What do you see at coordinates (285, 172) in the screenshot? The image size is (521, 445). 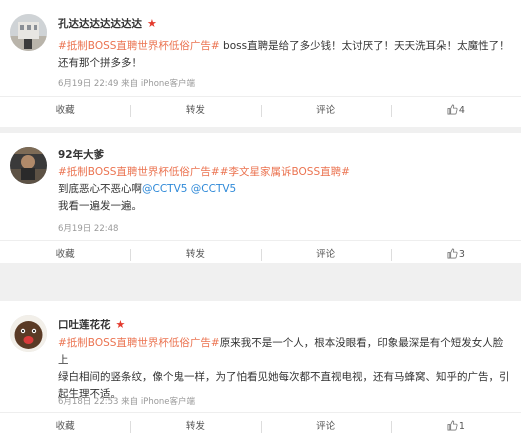 I see `topic-link: #李文星家属诉BOSS直聘#` at bounding box center [285, 172].